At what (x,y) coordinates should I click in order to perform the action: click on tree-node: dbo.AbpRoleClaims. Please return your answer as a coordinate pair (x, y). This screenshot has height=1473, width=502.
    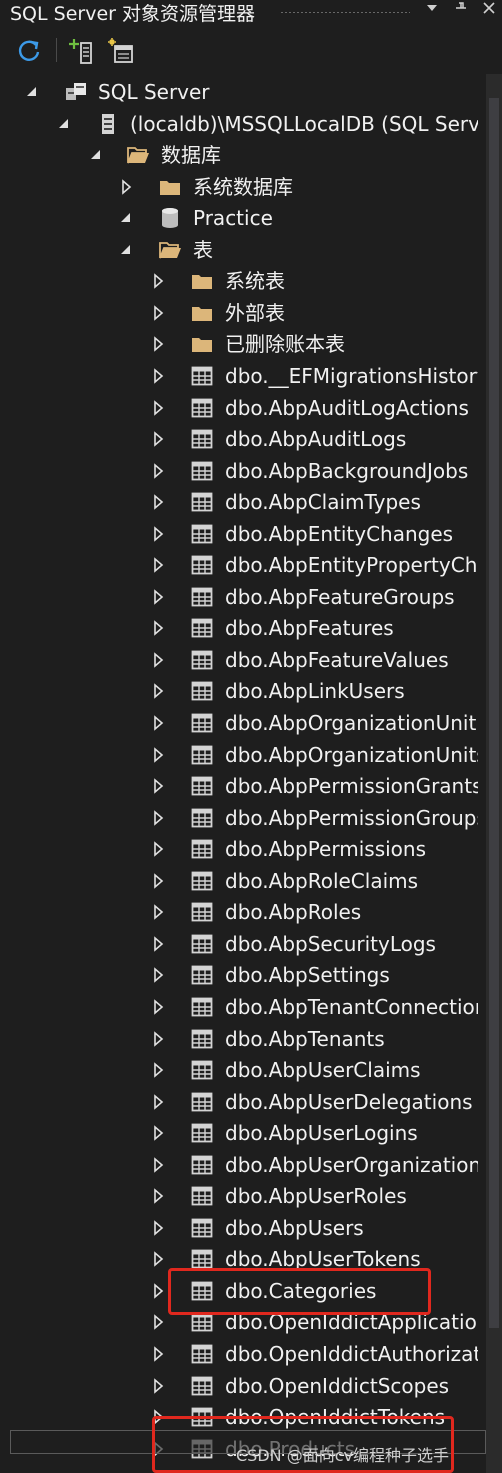
    Looking at the image, I should click on (243, 881).